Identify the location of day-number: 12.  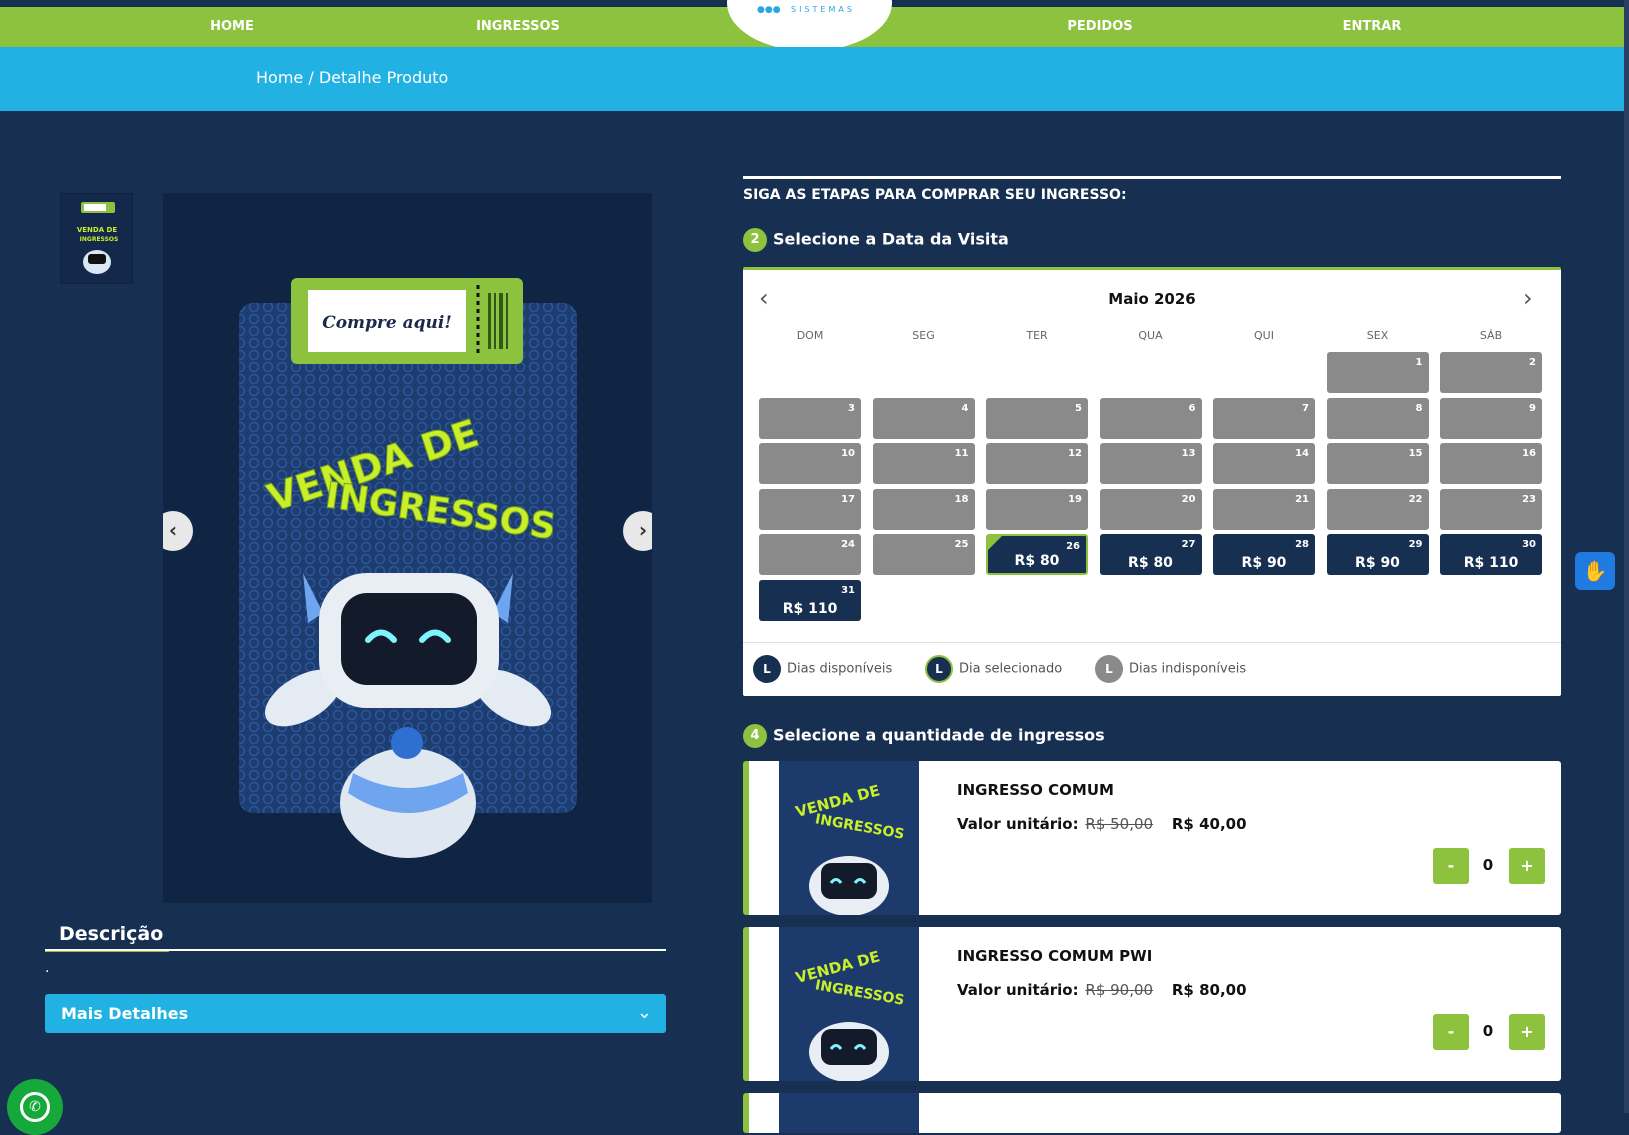
(1075, 453).